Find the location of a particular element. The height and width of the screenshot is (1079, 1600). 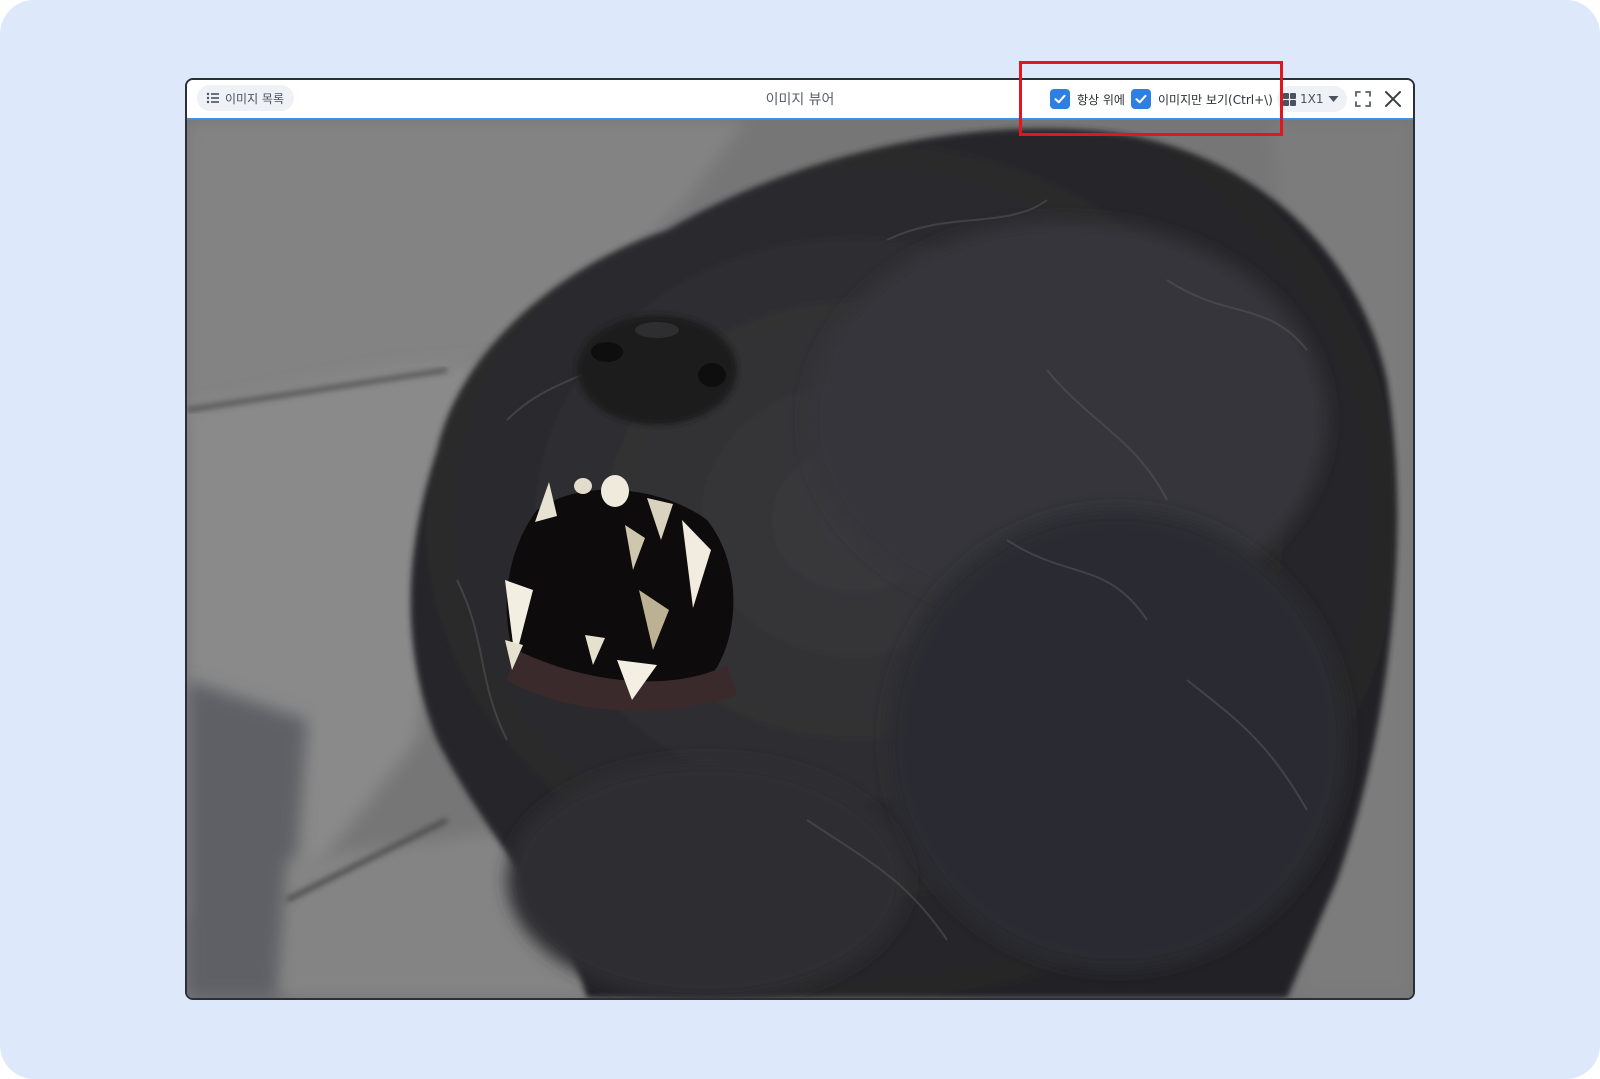

layout-select: 1X1 is located at coordinates (1312, 99).